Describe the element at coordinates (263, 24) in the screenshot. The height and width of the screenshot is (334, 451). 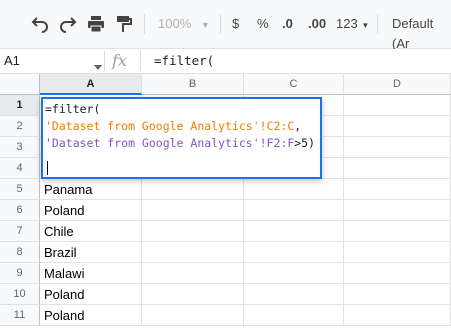
I see `percent-button: %` at that location.